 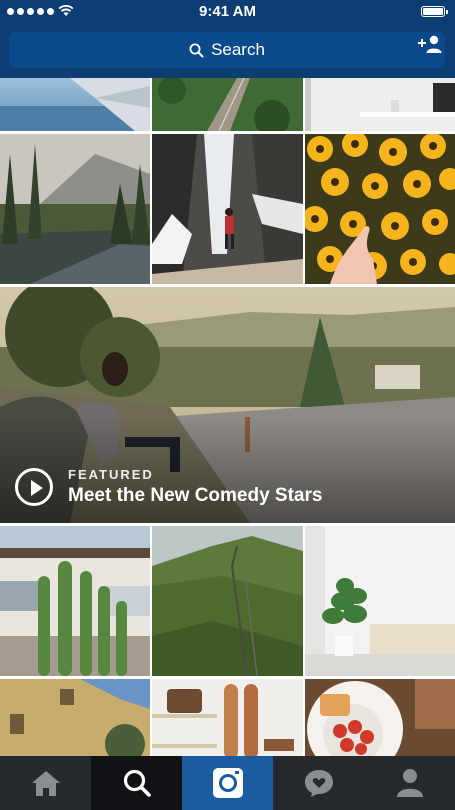 I want to click on tab-camera, so click(x=227, y=783).